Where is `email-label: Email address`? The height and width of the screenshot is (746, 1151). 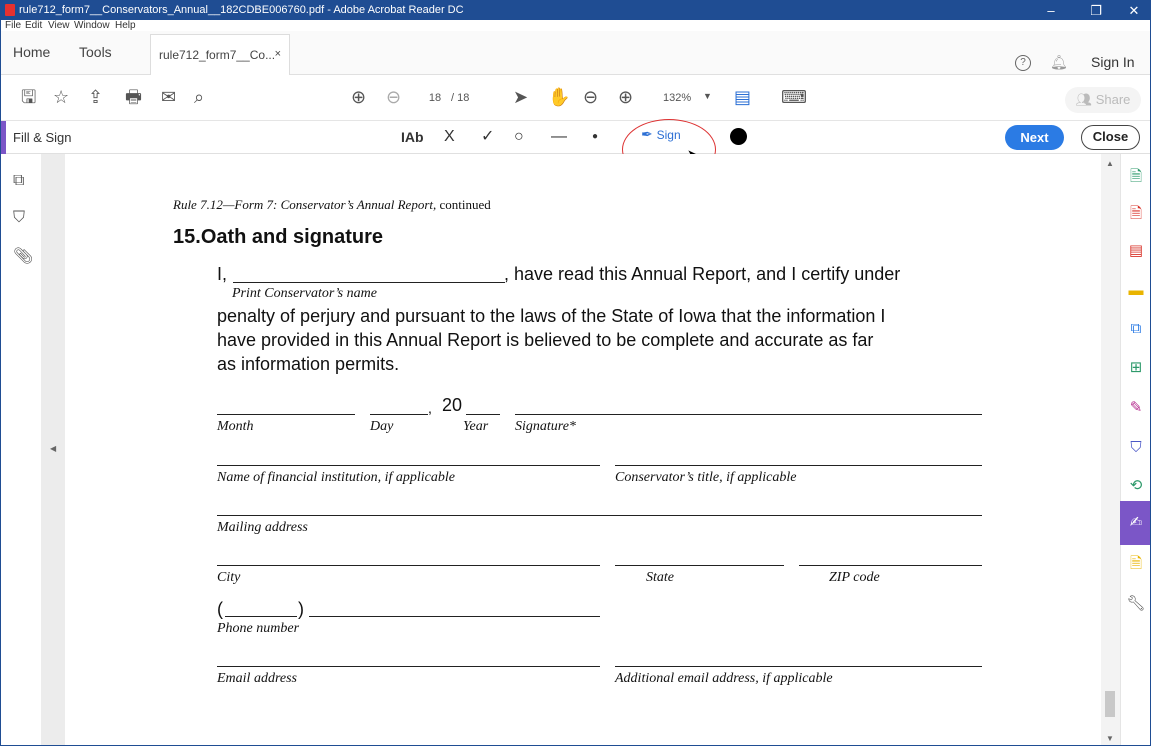 email-label: Email address is located at coordinates (257, 678).